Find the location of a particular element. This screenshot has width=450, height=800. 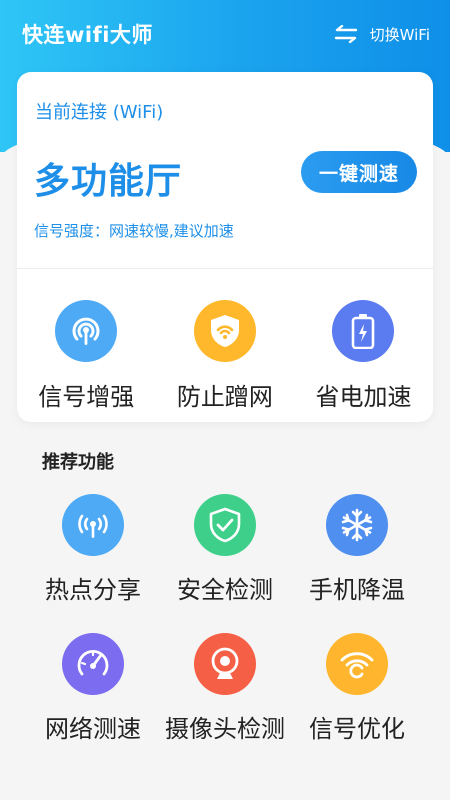

signal-strength-text: 信号强度：网速较慢,建议加速 is located at coordinates (134, 231).